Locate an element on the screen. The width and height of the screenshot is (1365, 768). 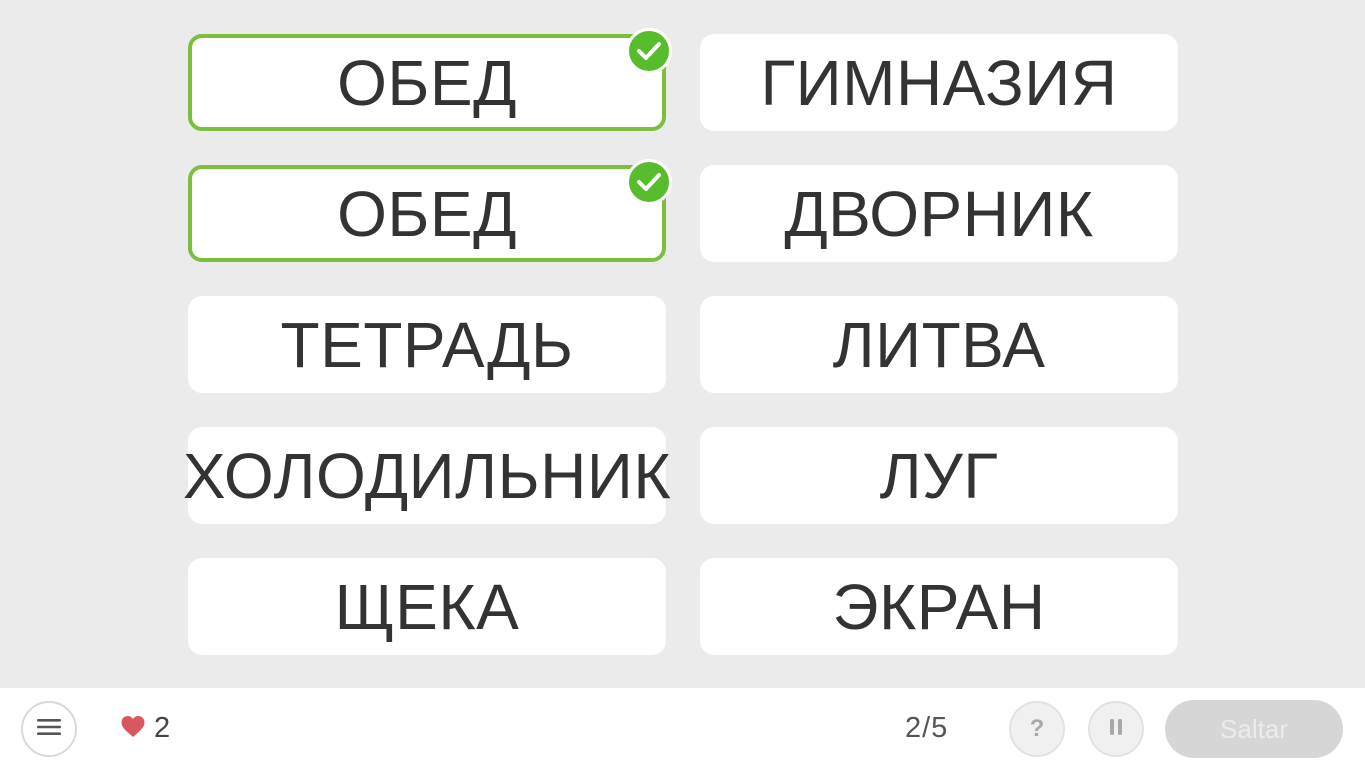
word-card-label: ТЕТРАДЬ is located at coordinates (427, 344).